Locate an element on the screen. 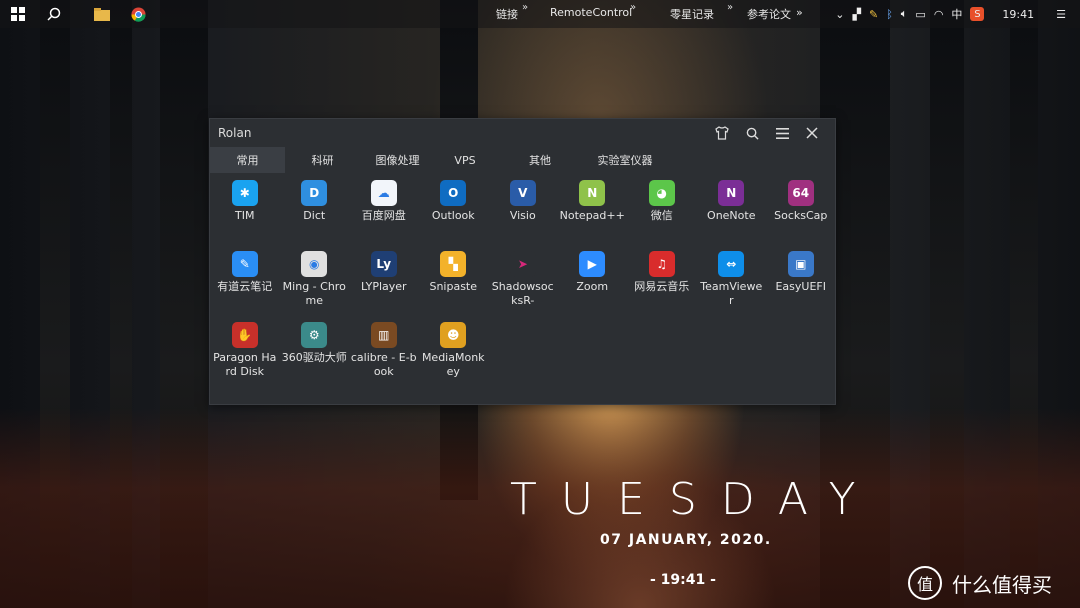 Image resolution: width=1080 pixels, height=608 pixels. app-item: ◕ 微信 is located at coordinates (662, 212).